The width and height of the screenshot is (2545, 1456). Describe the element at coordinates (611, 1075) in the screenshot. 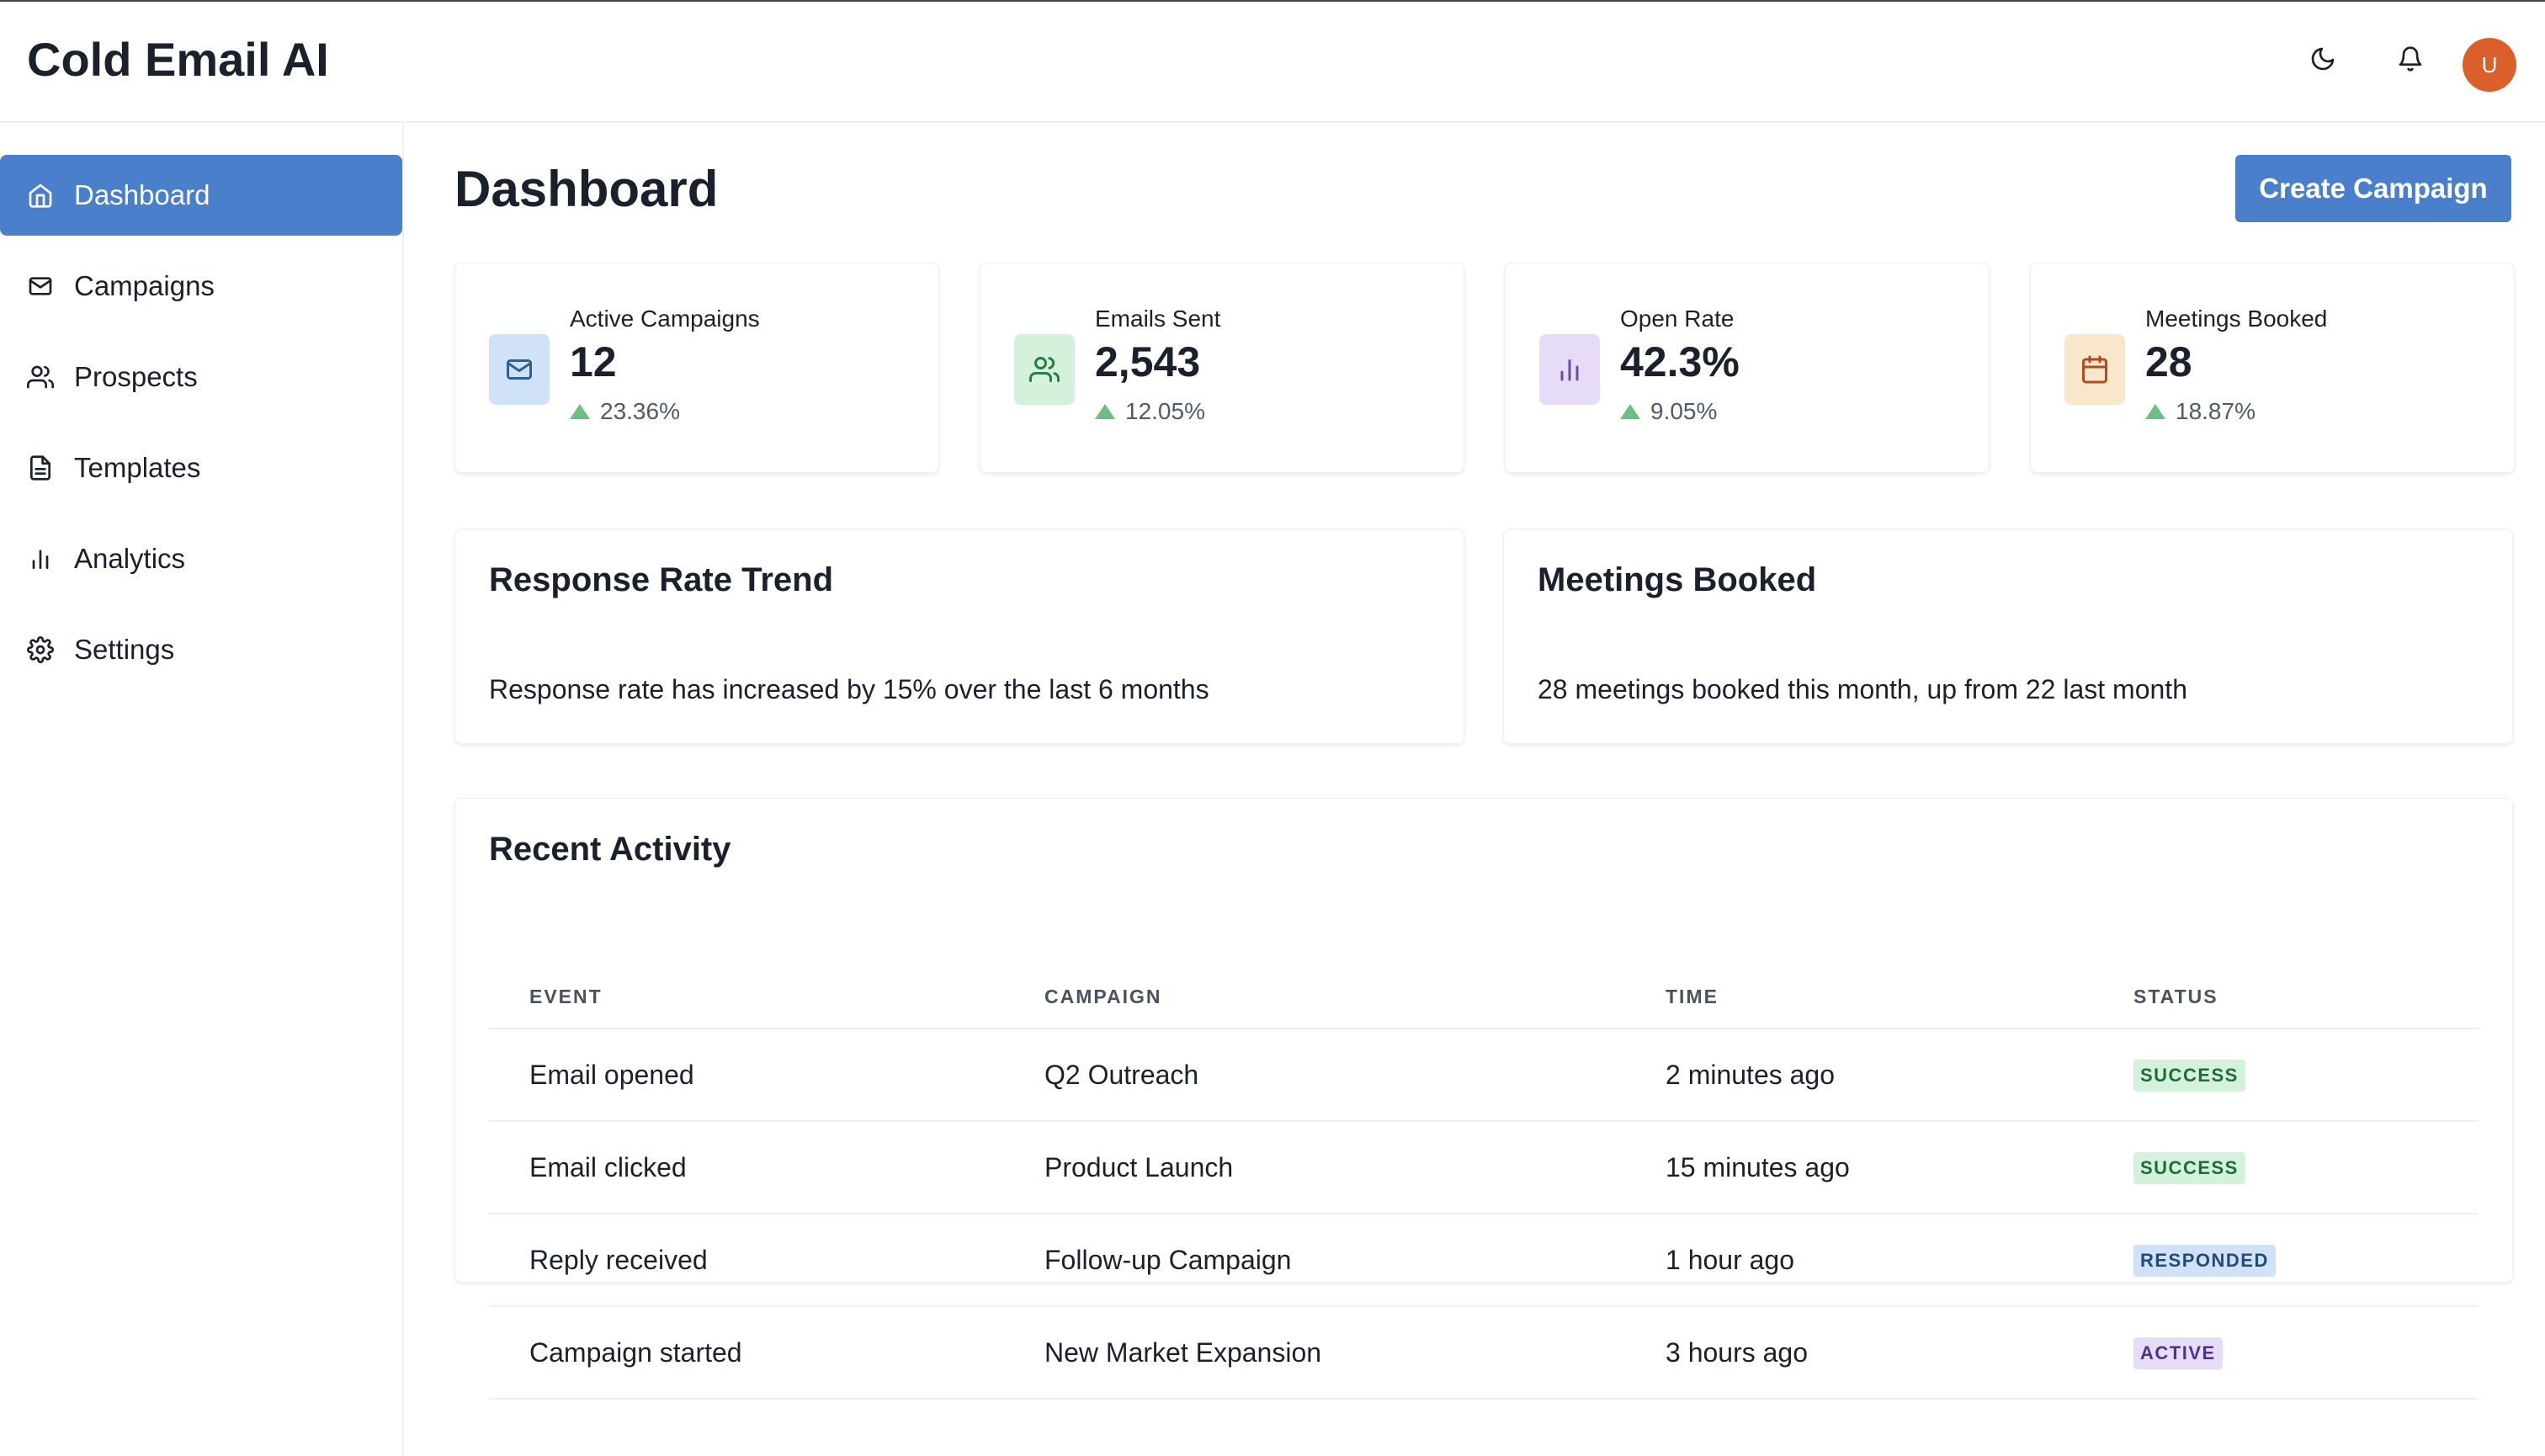

I see `cell-event: Email opened` at that location.